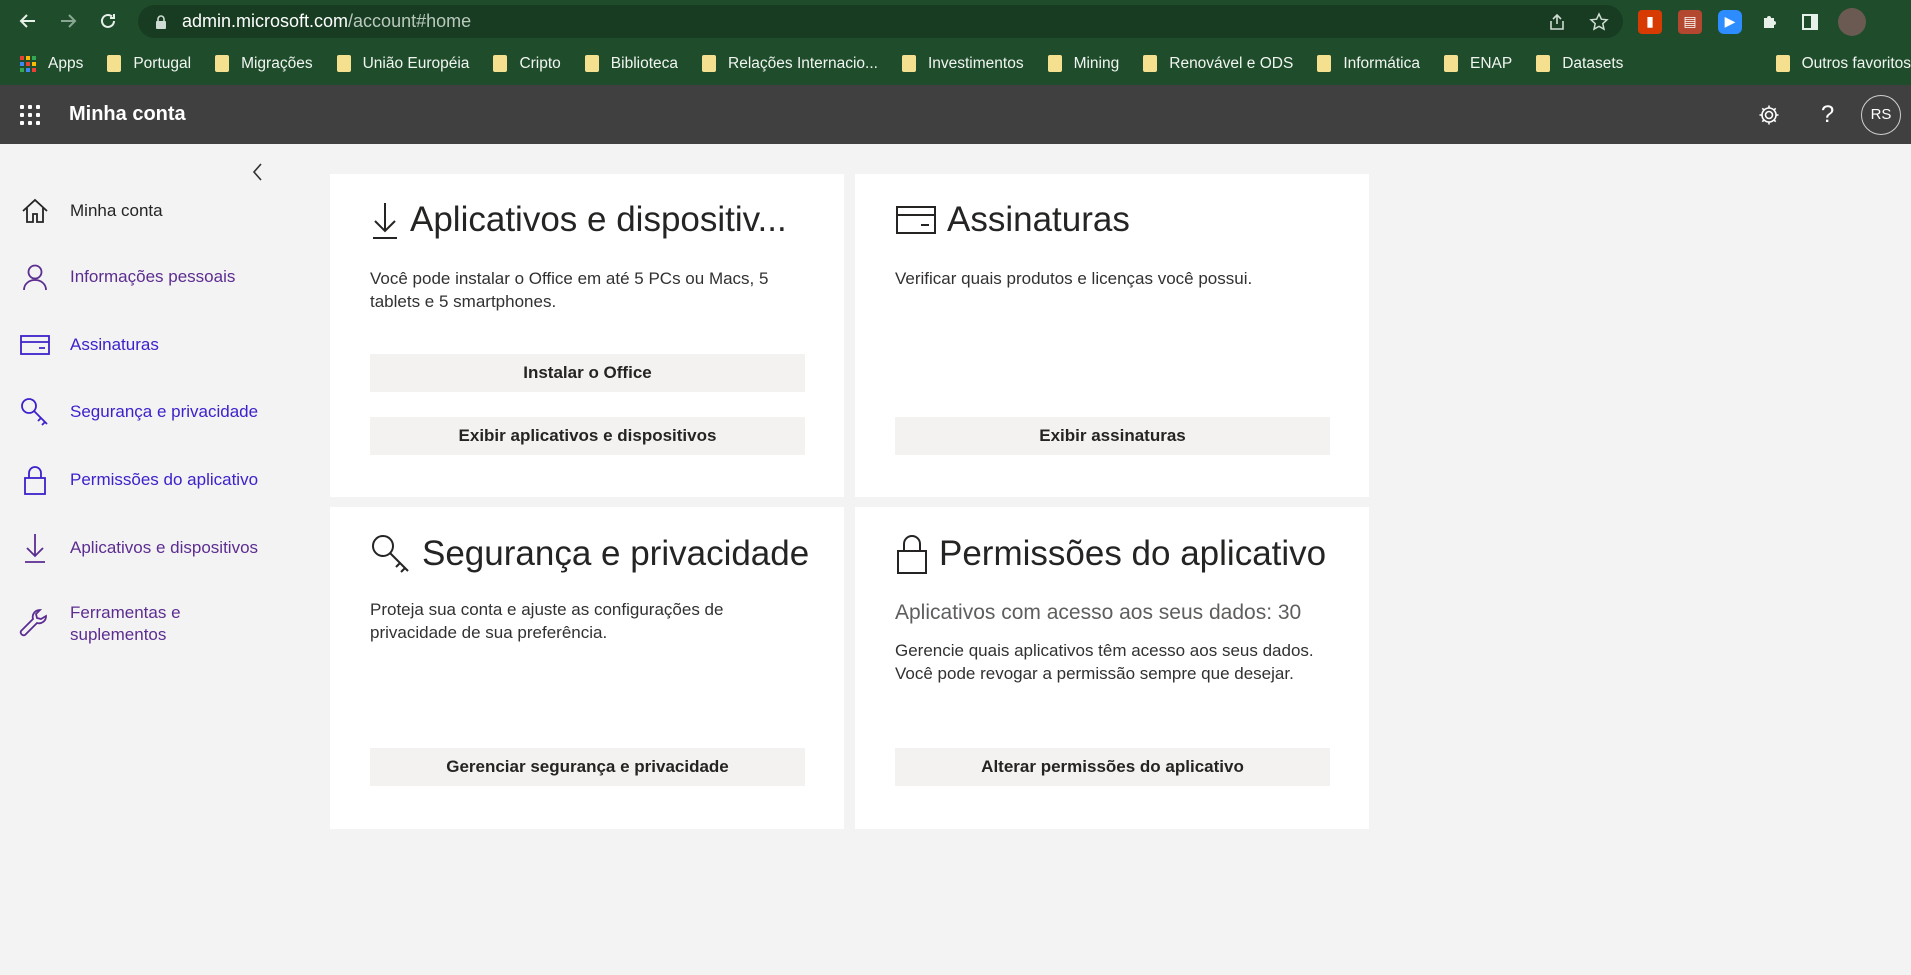  Describe the element at coordinates (1810, 22) in the screenshot. I see `side-panel-icon` at that location.